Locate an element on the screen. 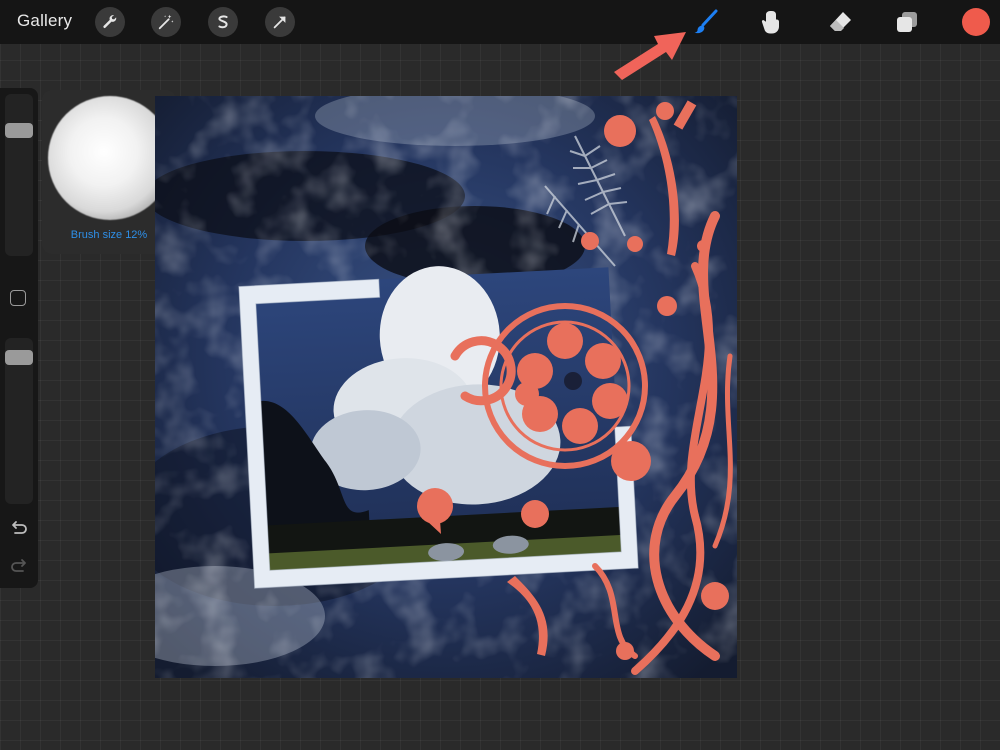  transform-arrow-icon is located at coordinates (279, 22).